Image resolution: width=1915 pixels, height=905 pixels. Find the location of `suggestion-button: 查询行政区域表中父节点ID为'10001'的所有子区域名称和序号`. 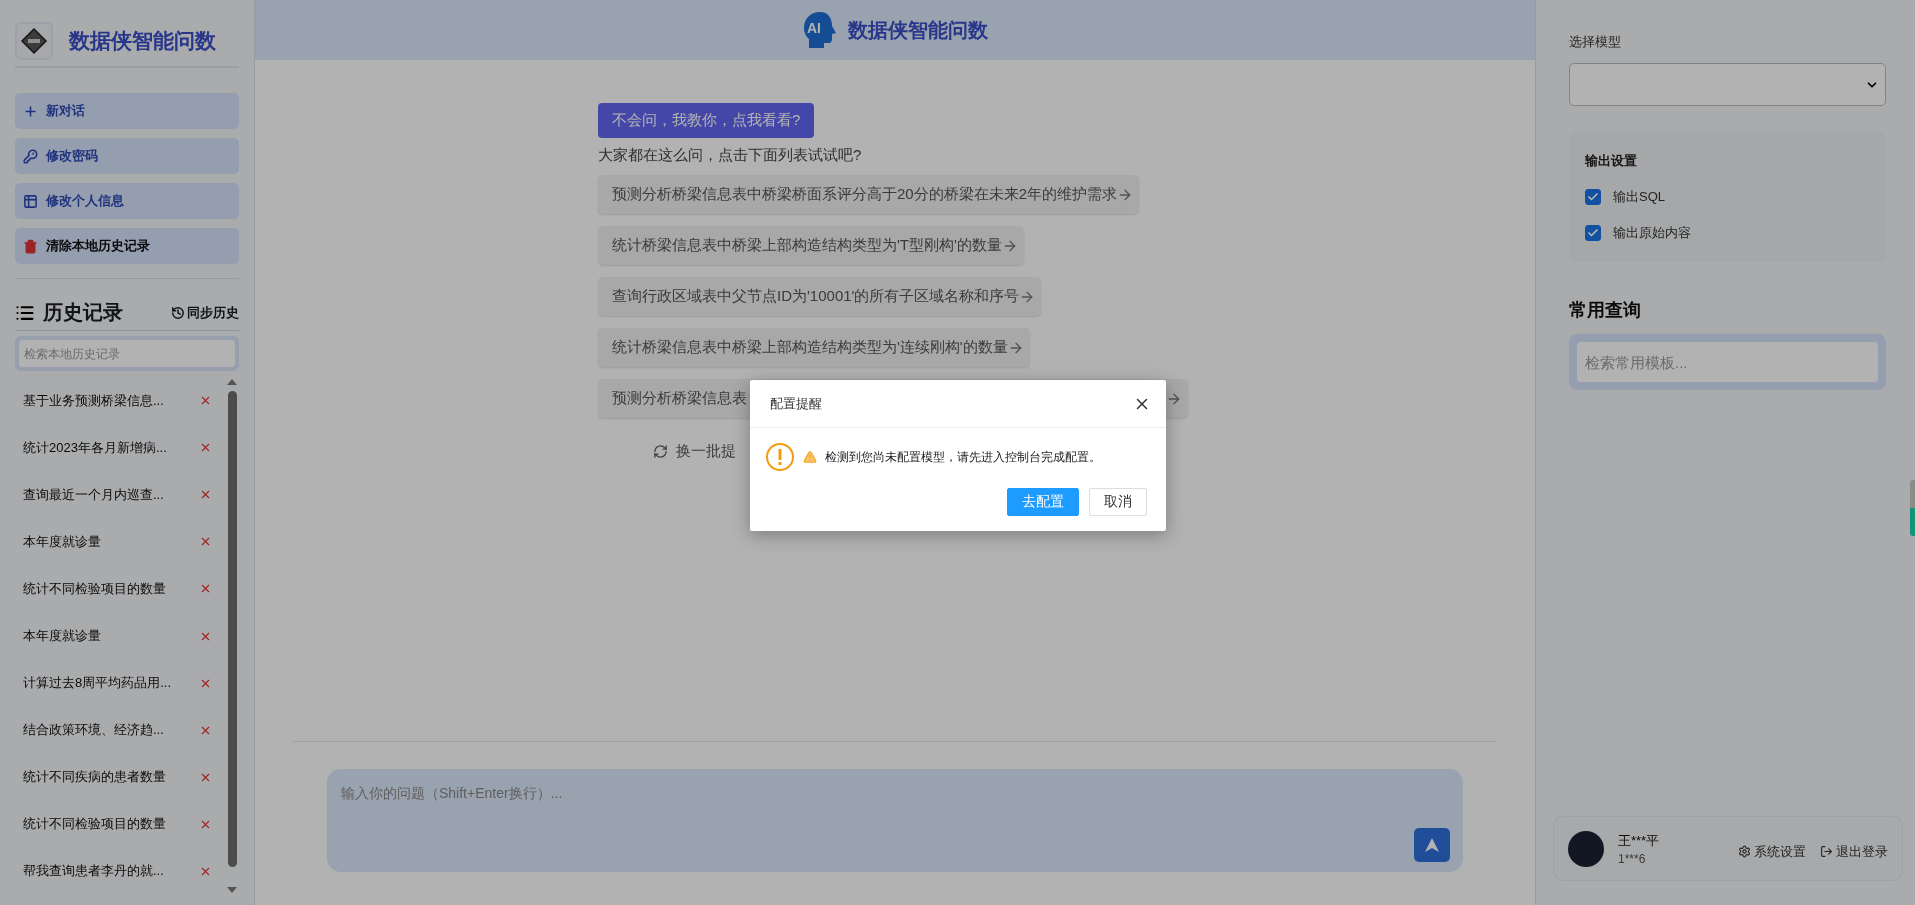

suggestion-button: 查询行政区域表中父节点ID为'10001'的所有子区域名称和序号 is located at coordinates (820, 296).